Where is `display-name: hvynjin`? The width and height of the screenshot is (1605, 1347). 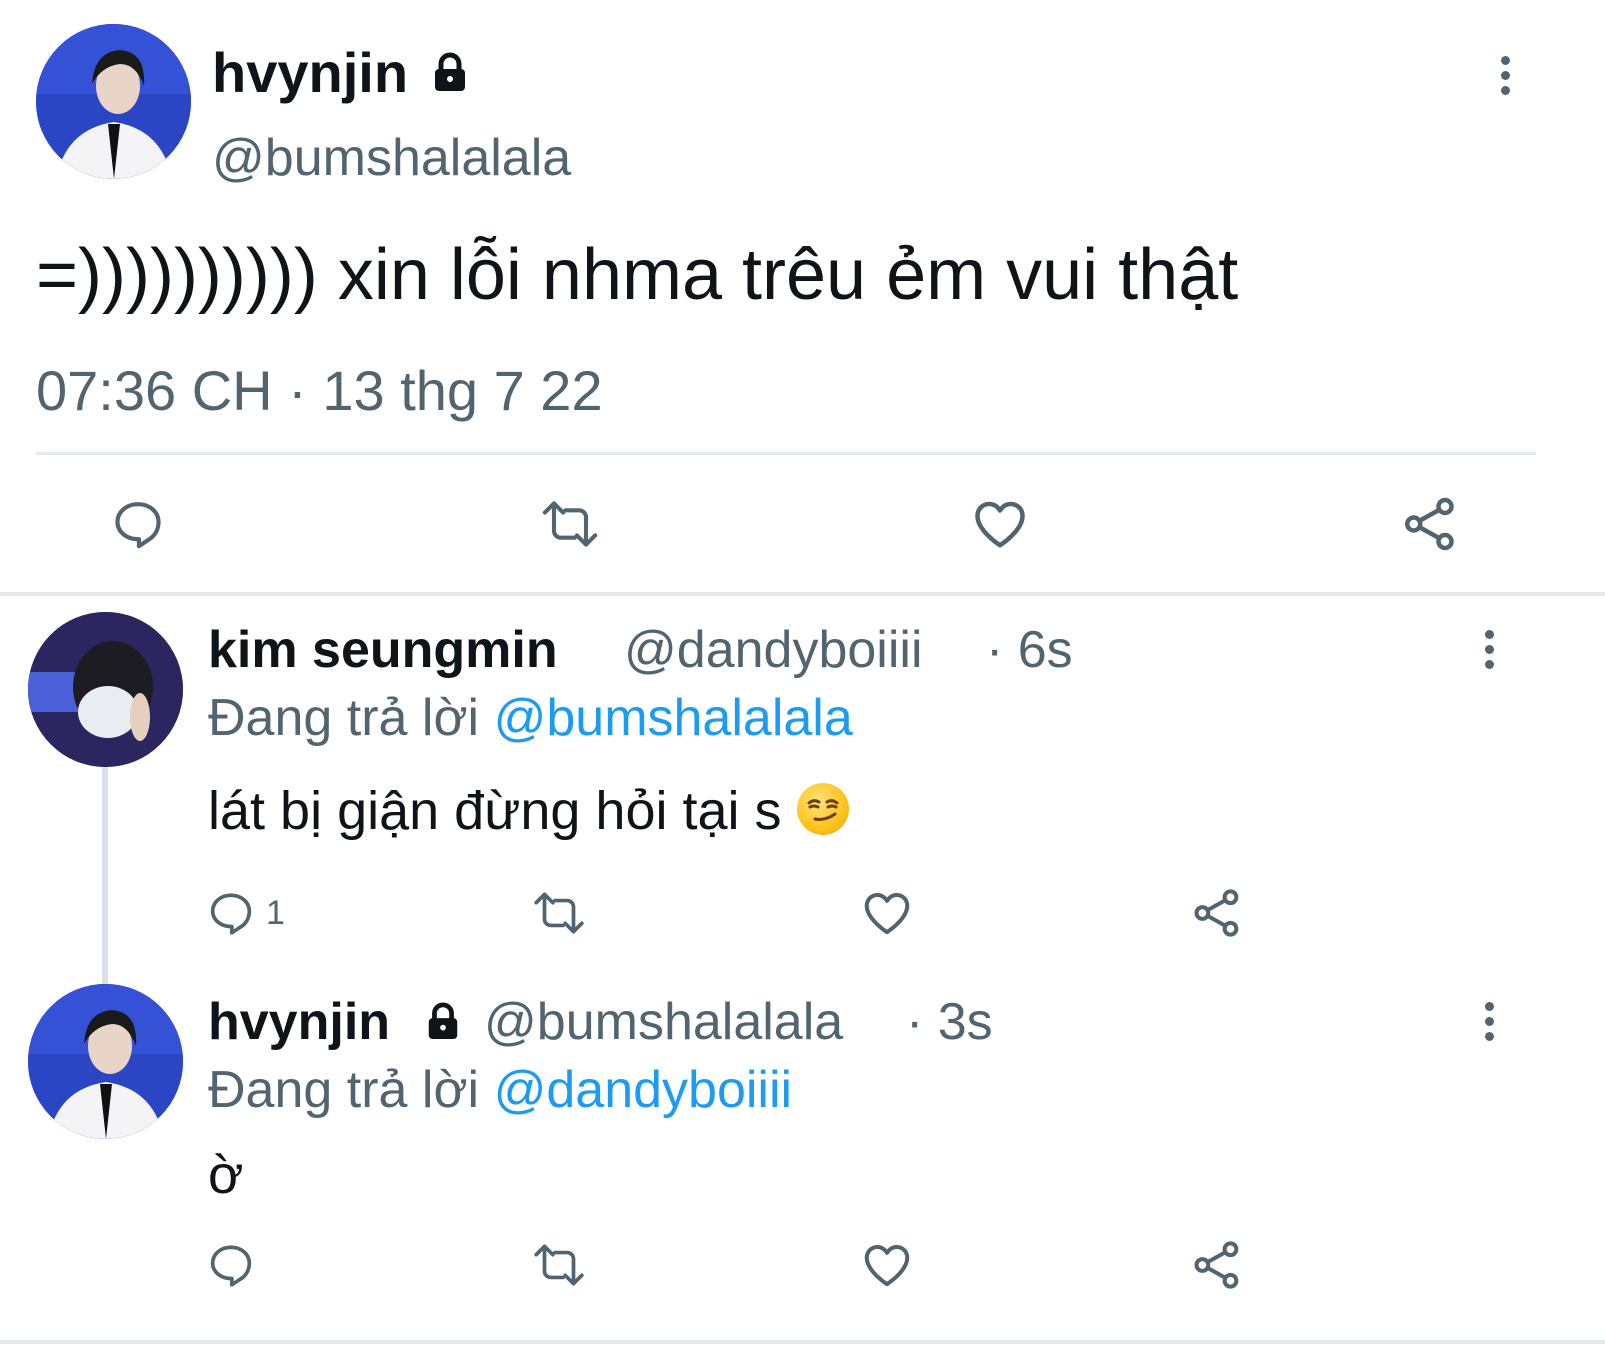
display-name: hvynjin is located at coordinates (310, 72).